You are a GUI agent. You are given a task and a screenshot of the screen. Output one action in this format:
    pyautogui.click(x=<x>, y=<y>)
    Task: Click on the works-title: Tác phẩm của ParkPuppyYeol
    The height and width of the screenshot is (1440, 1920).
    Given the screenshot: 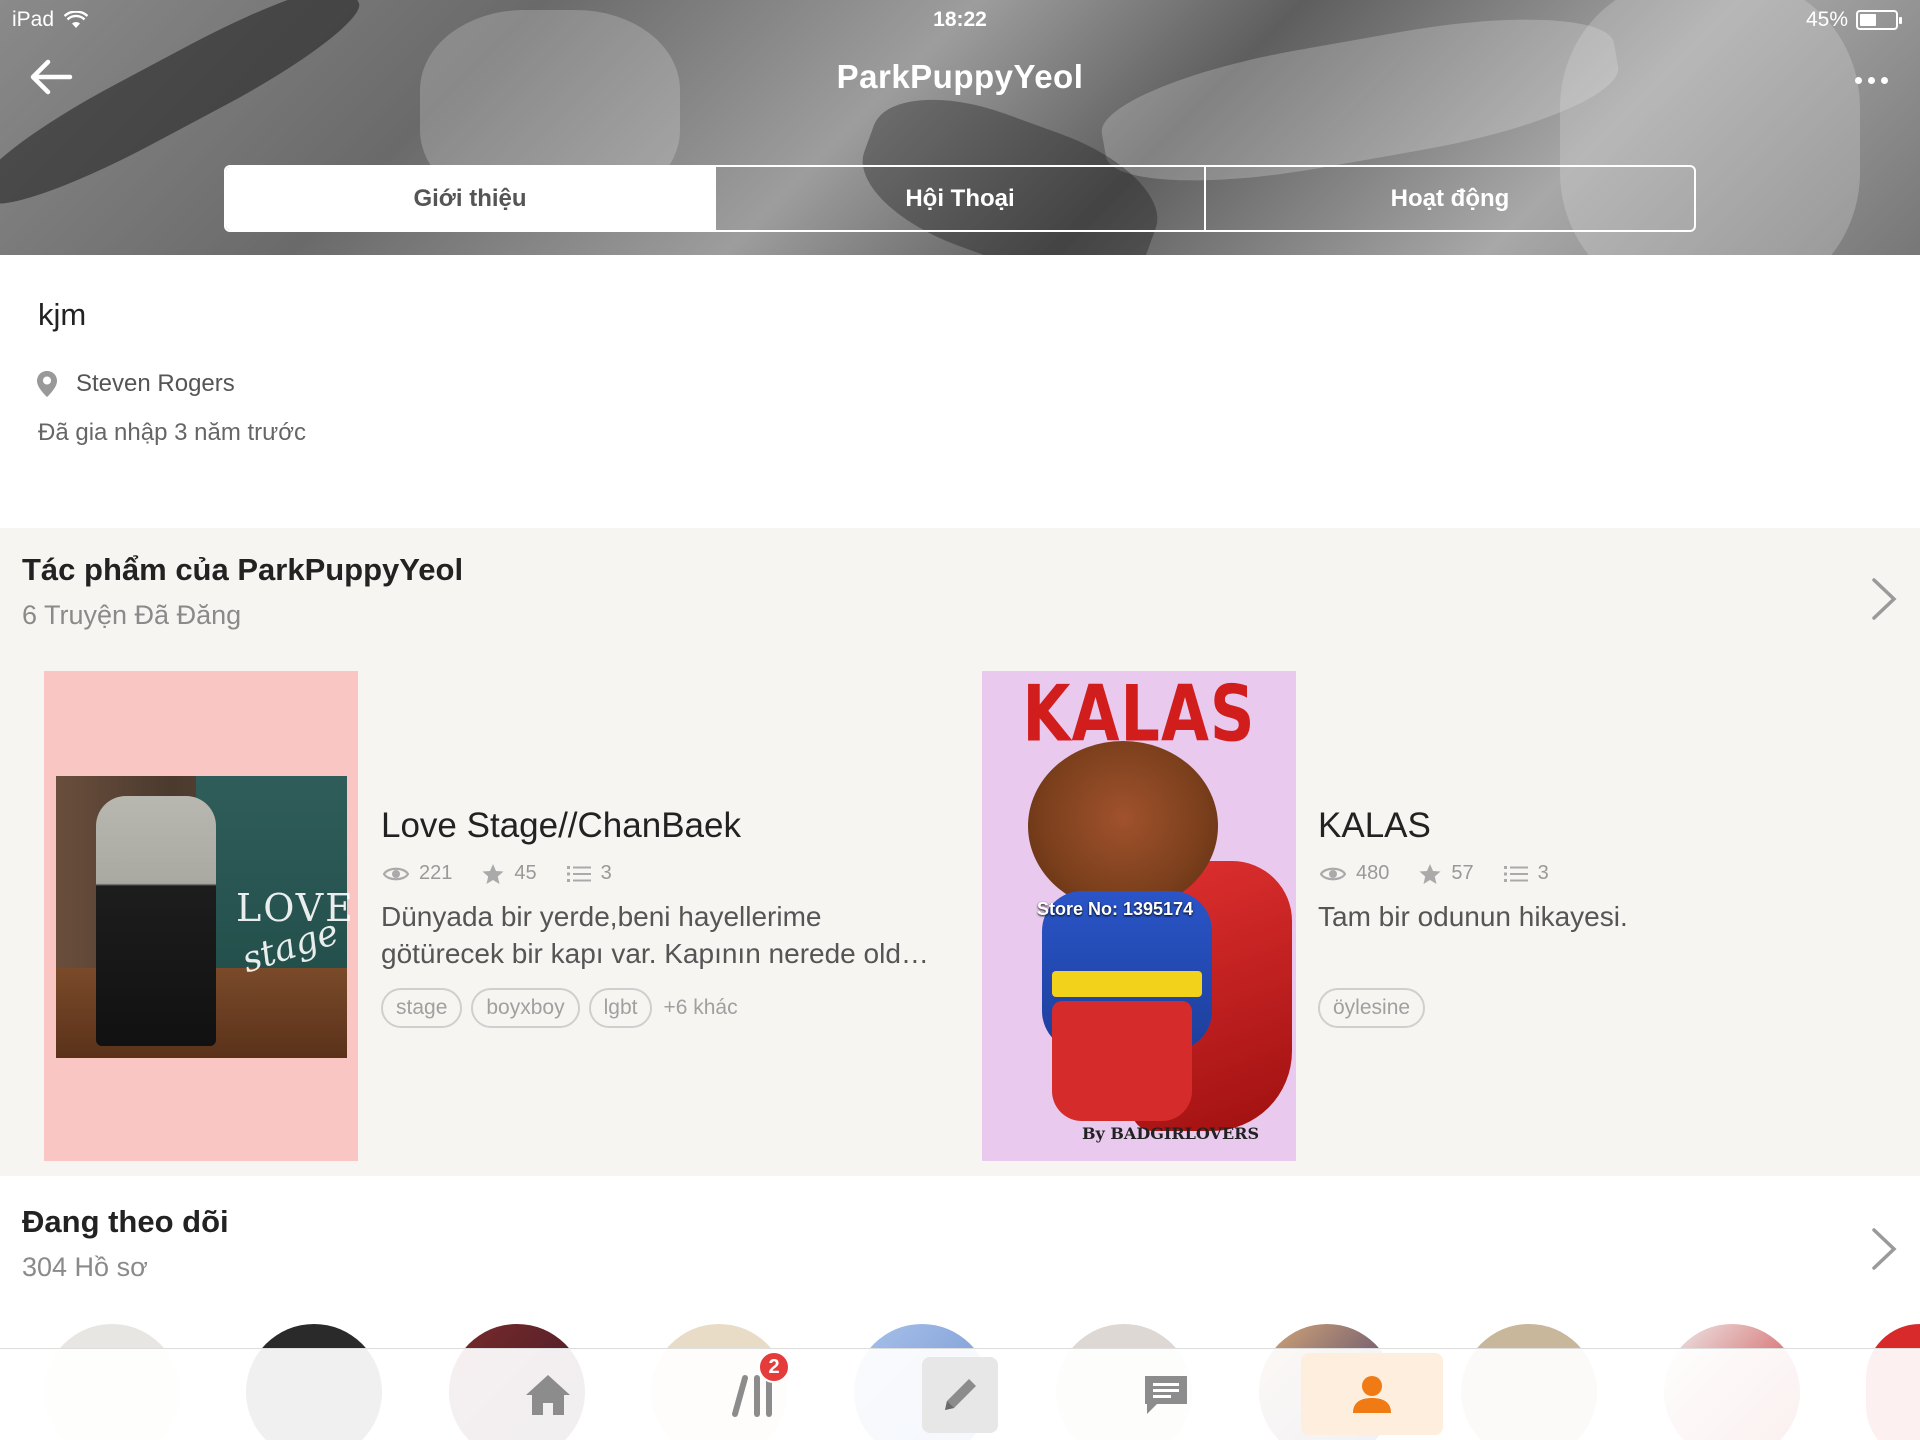 What is the action you would take?
    pyautogui.click(x=242, y=570)
    